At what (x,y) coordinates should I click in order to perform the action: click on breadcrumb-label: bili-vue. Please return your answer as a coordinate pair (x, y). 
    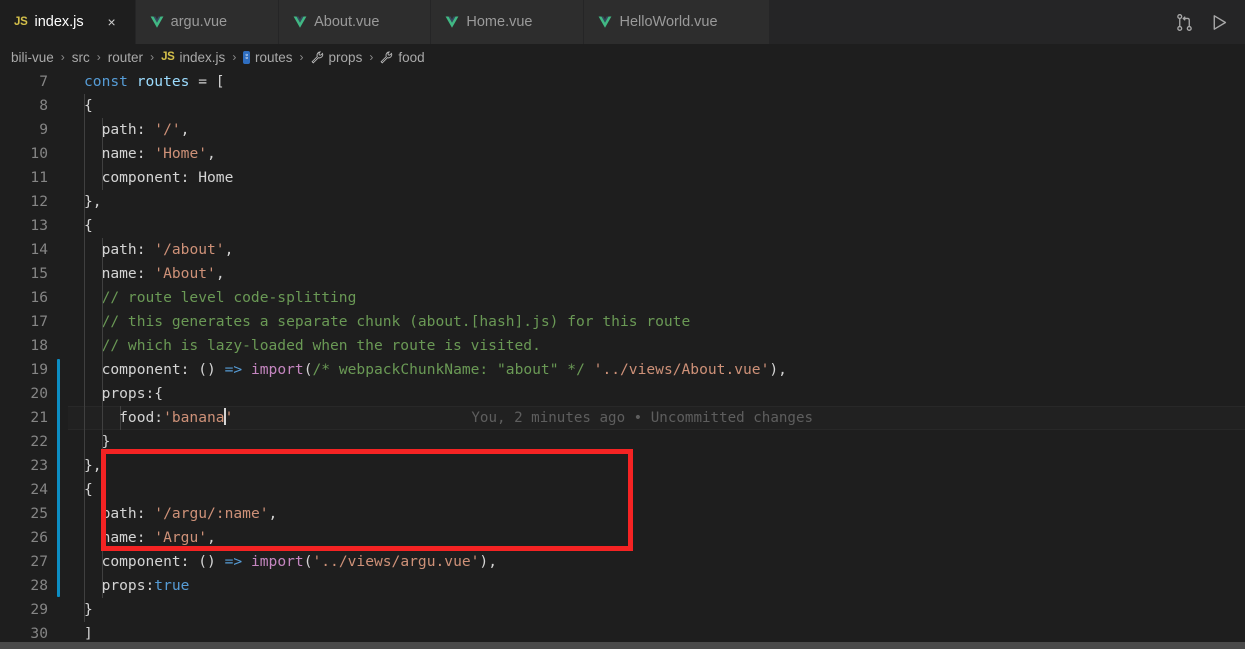
    Looking at the image, I should click on (32, 57).